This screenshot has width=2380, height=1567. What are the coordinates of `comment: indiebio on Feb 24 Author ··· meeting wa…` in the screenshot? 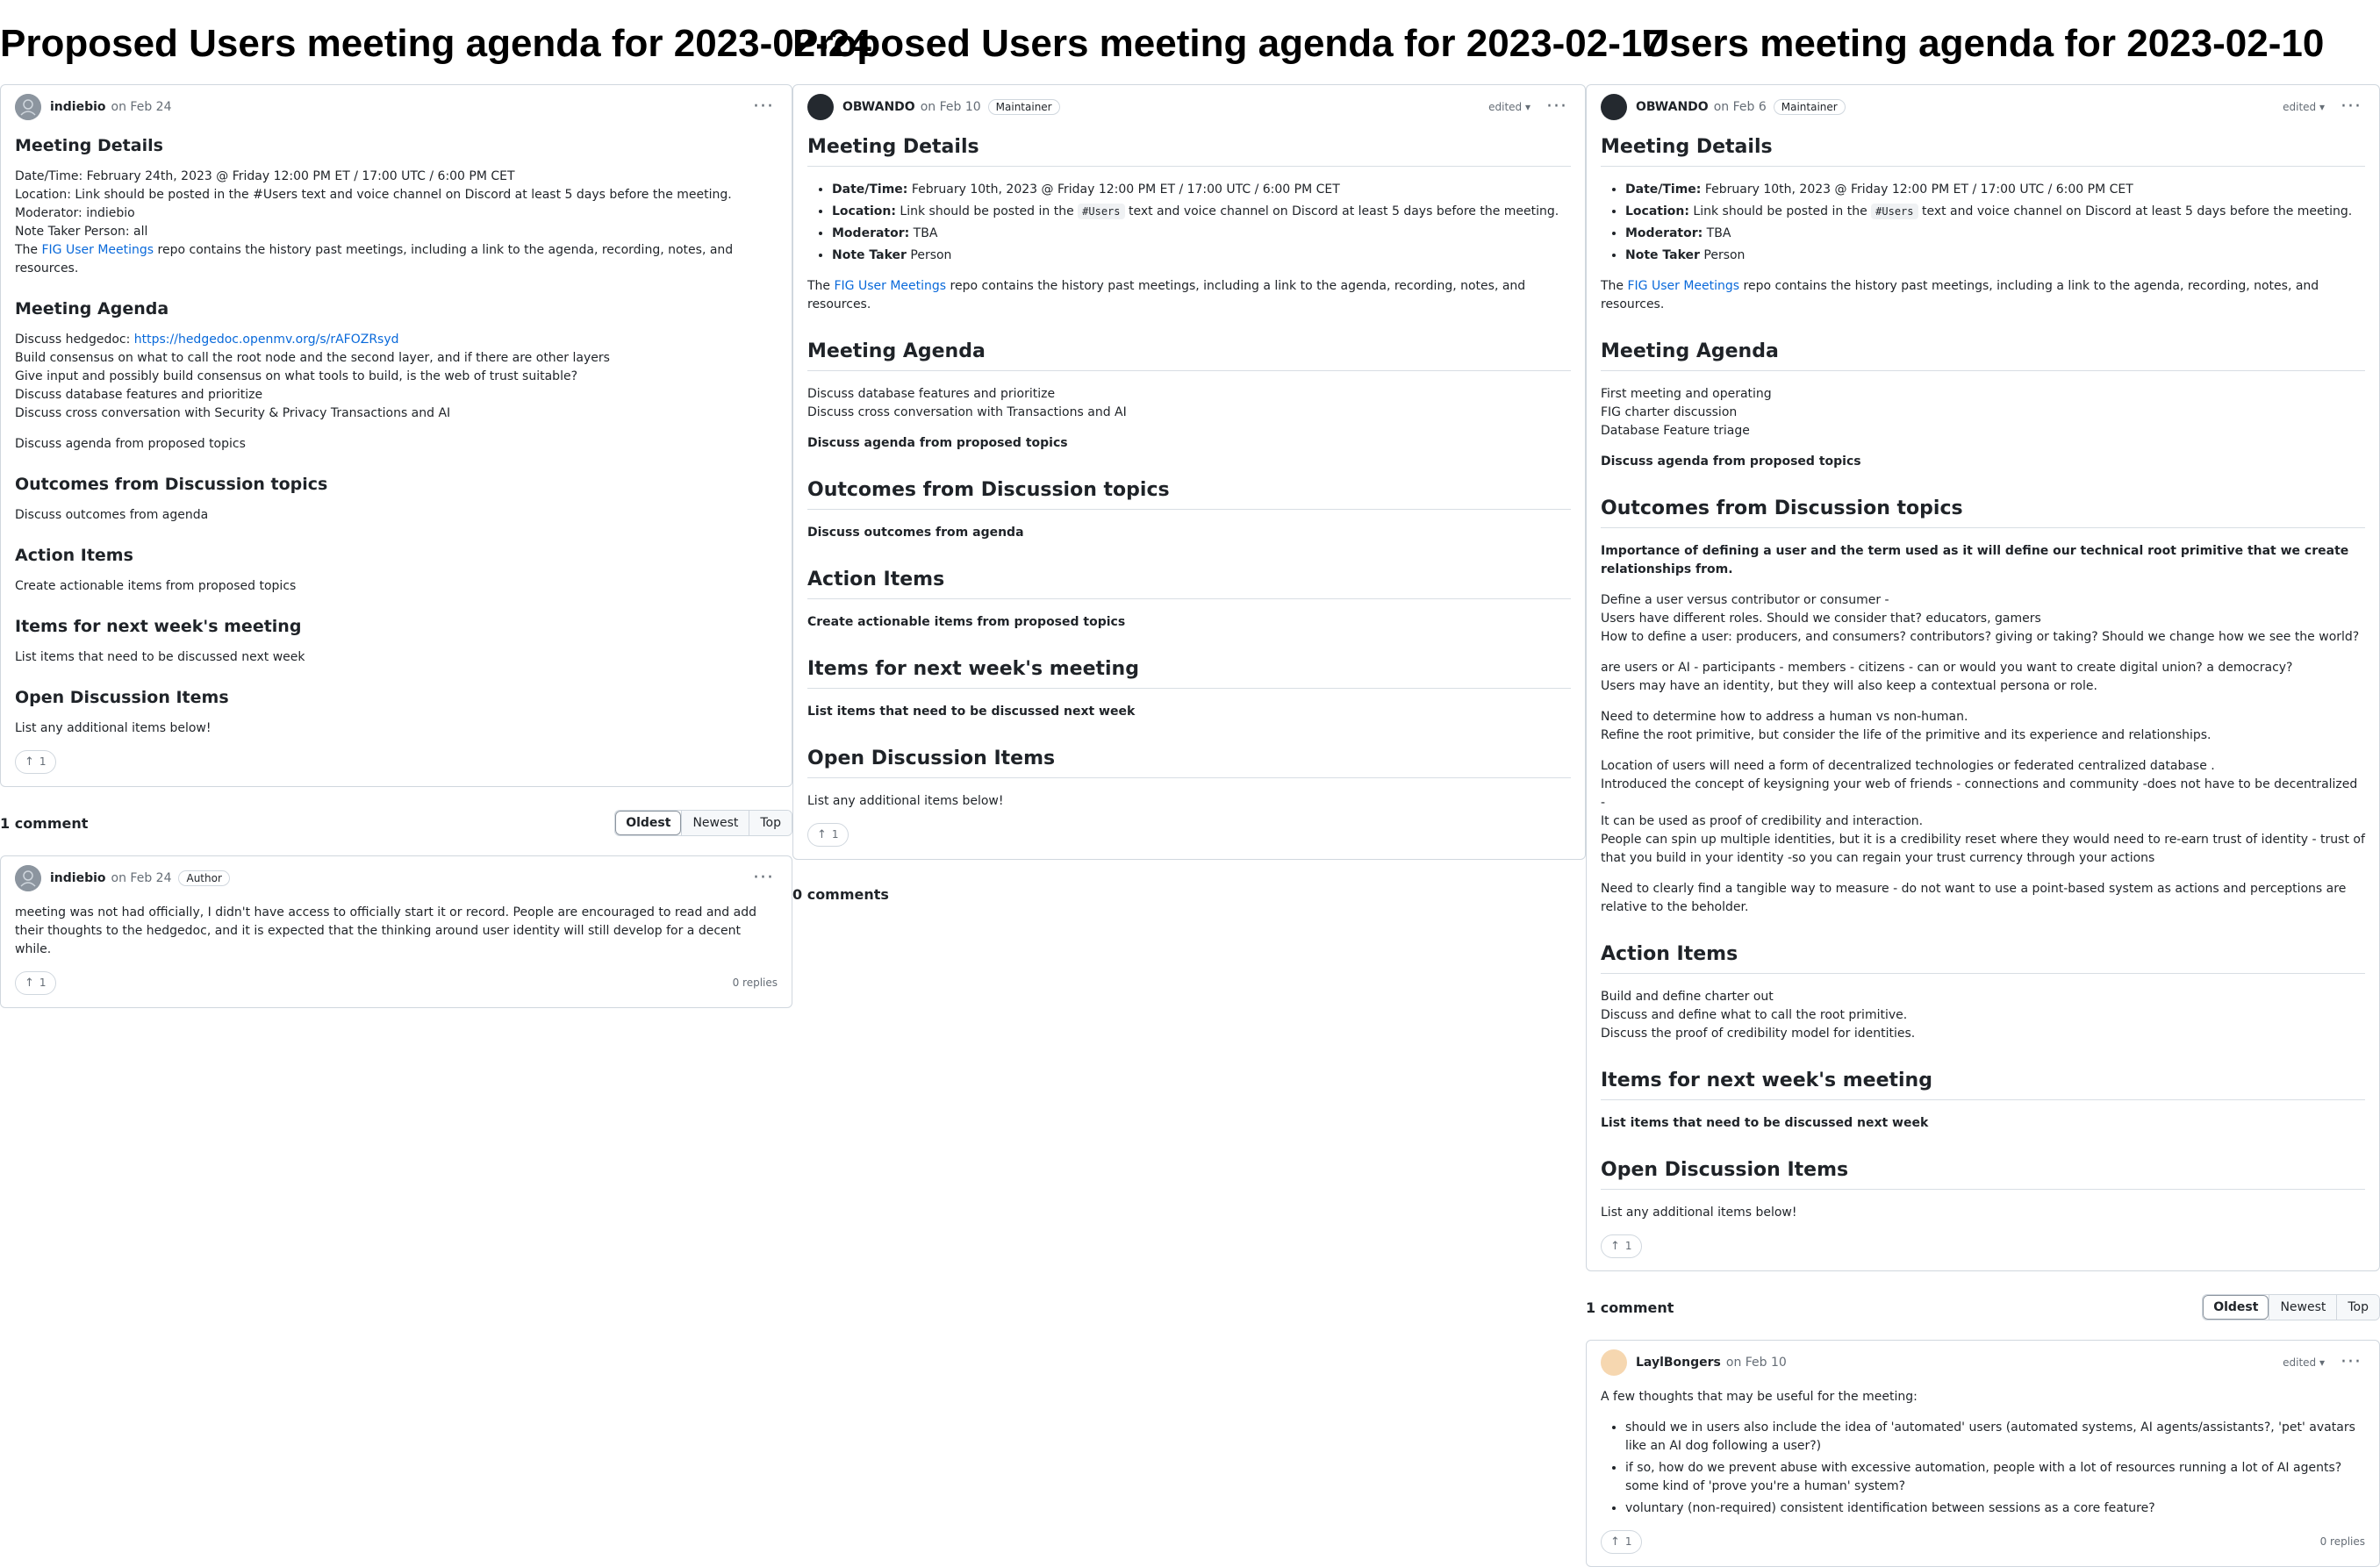 It's located at (396, 931).